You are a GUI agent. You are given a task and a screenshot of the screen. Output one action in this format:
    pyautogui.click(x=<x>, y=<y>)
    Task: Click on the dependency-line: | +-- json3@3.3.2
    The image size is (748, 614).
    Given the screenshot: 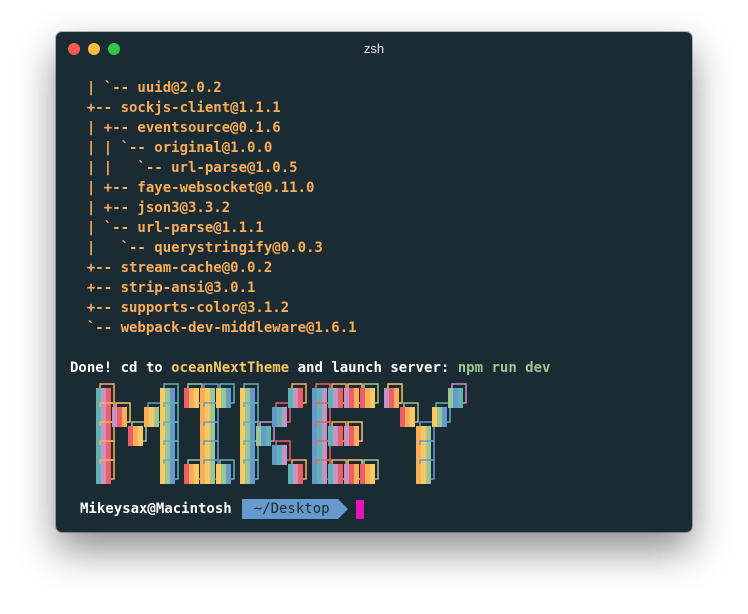 What is the action you would take?
    pyautogui.click(x=150, y=208)
    